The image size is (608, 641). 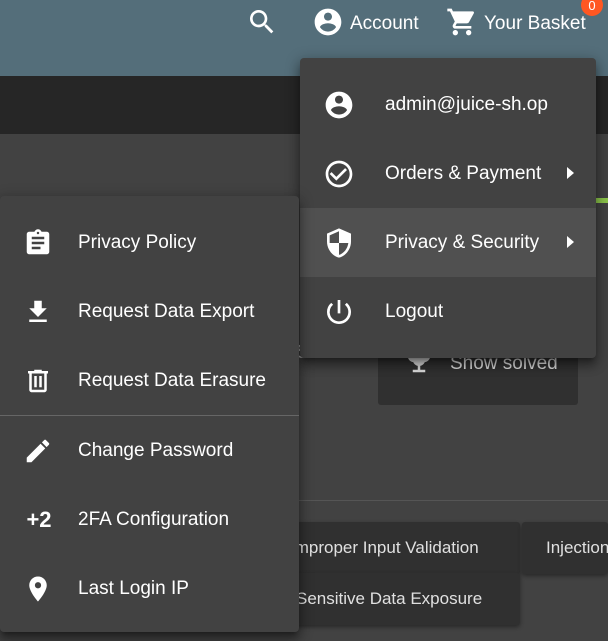 I want to click on menu-item-label: Logout, so click(x=414, y=311).